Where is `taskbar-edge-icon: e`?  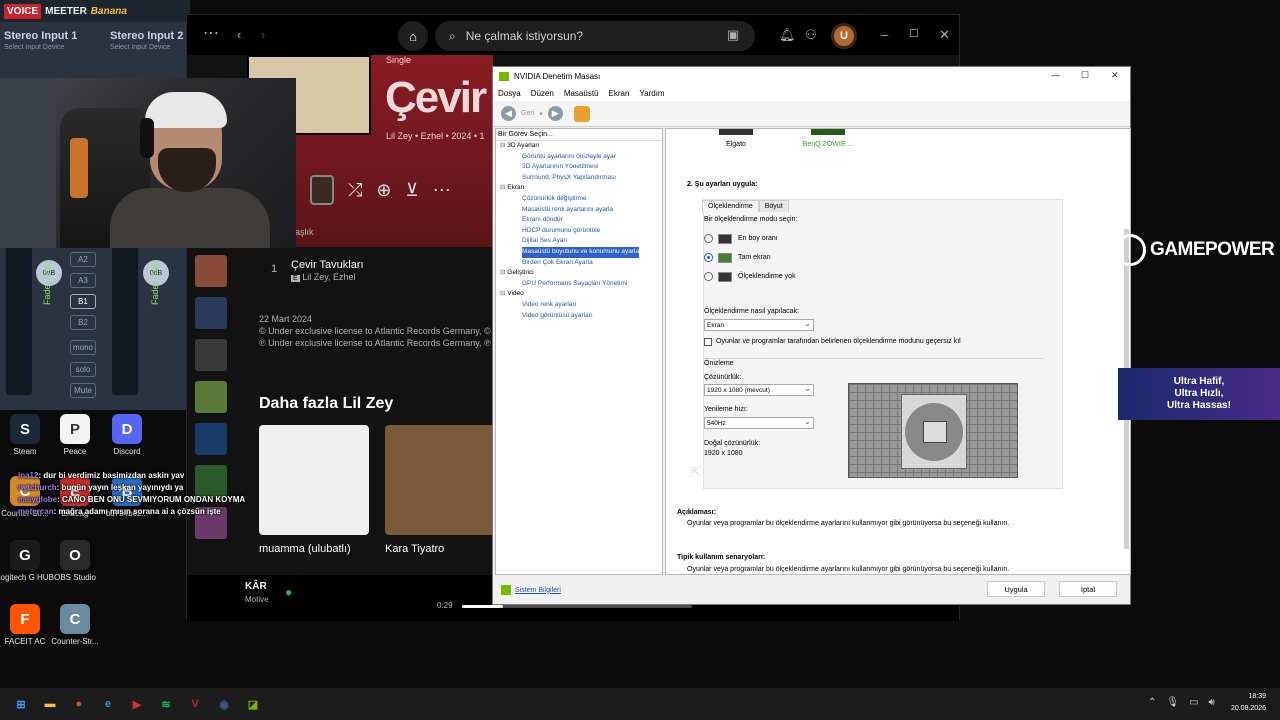
taskbar-edge-icon: e is located at coordinates (108, 704).